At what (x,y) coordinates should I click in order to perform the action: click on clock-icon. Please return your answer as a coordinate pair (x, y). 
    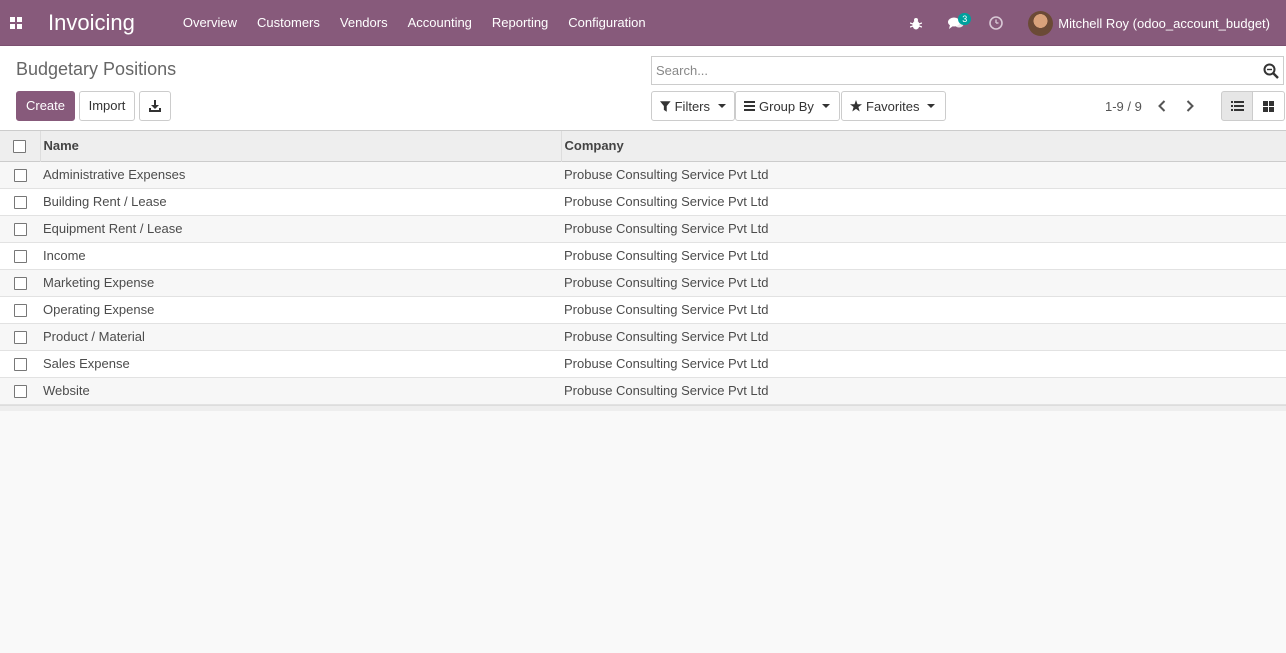
    Looking at the image, I should click on (996, 23).